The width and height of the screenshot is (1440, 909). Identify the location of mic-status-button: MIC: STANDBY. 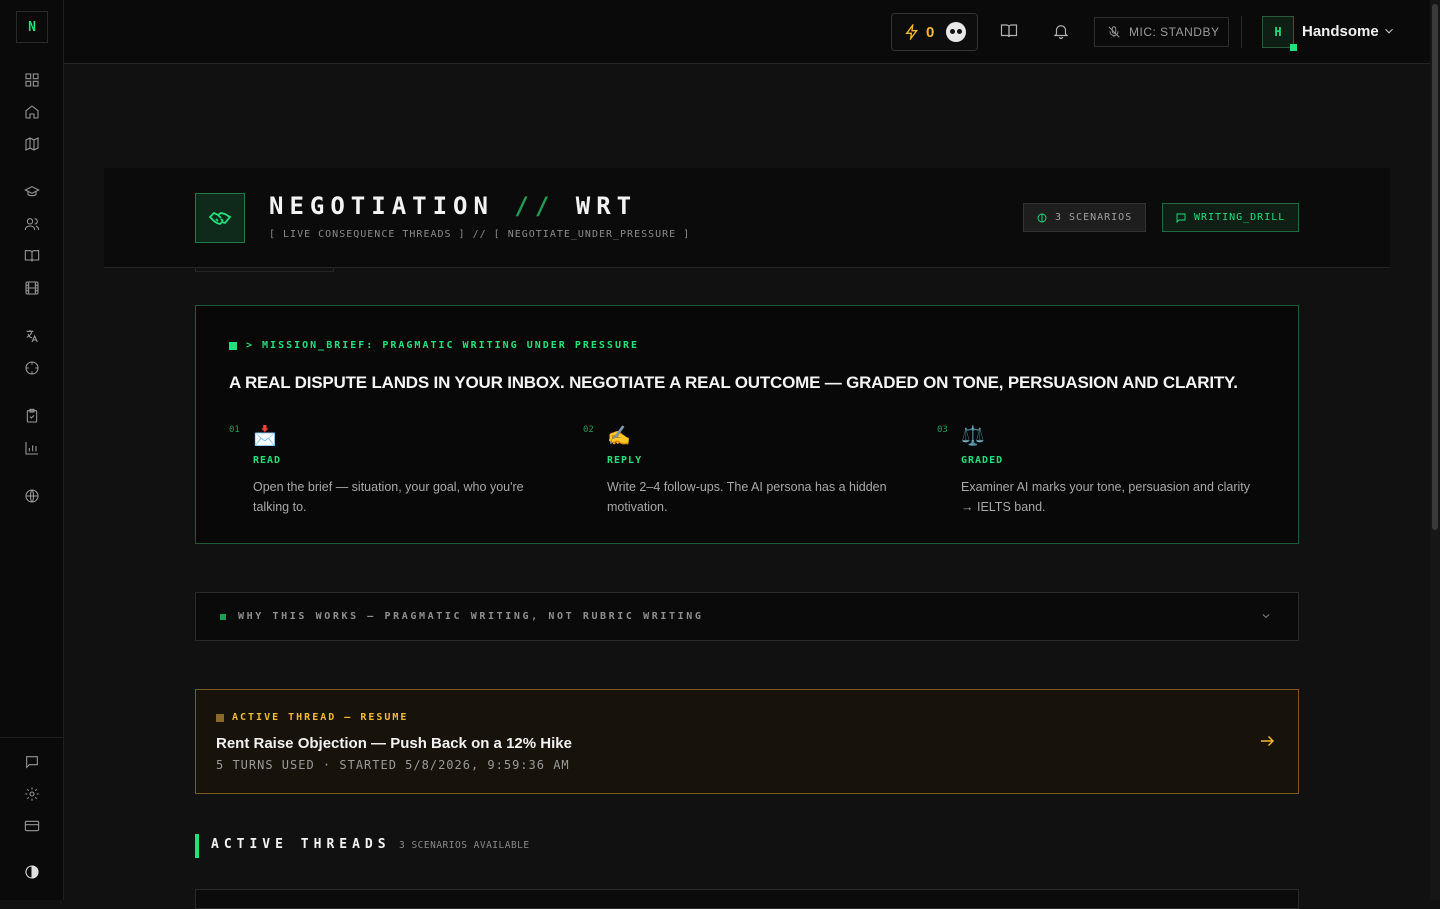
(1161, 32).